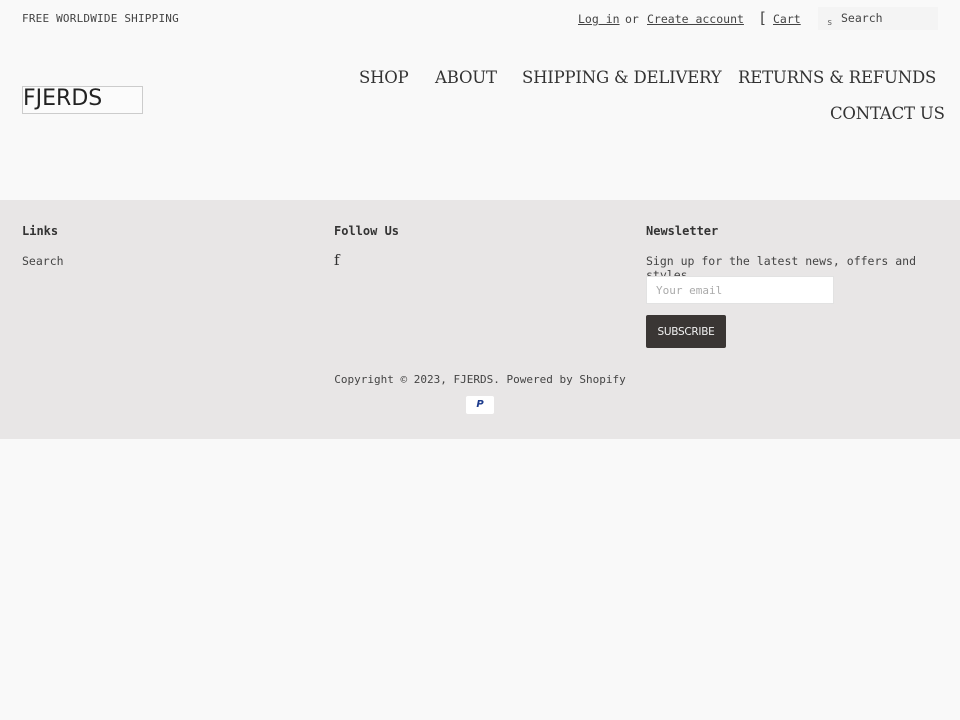 The height and width of the screenshot is (720, 960). I want to click on powered-by-link: Powered by Shopify, so click(566, 379).